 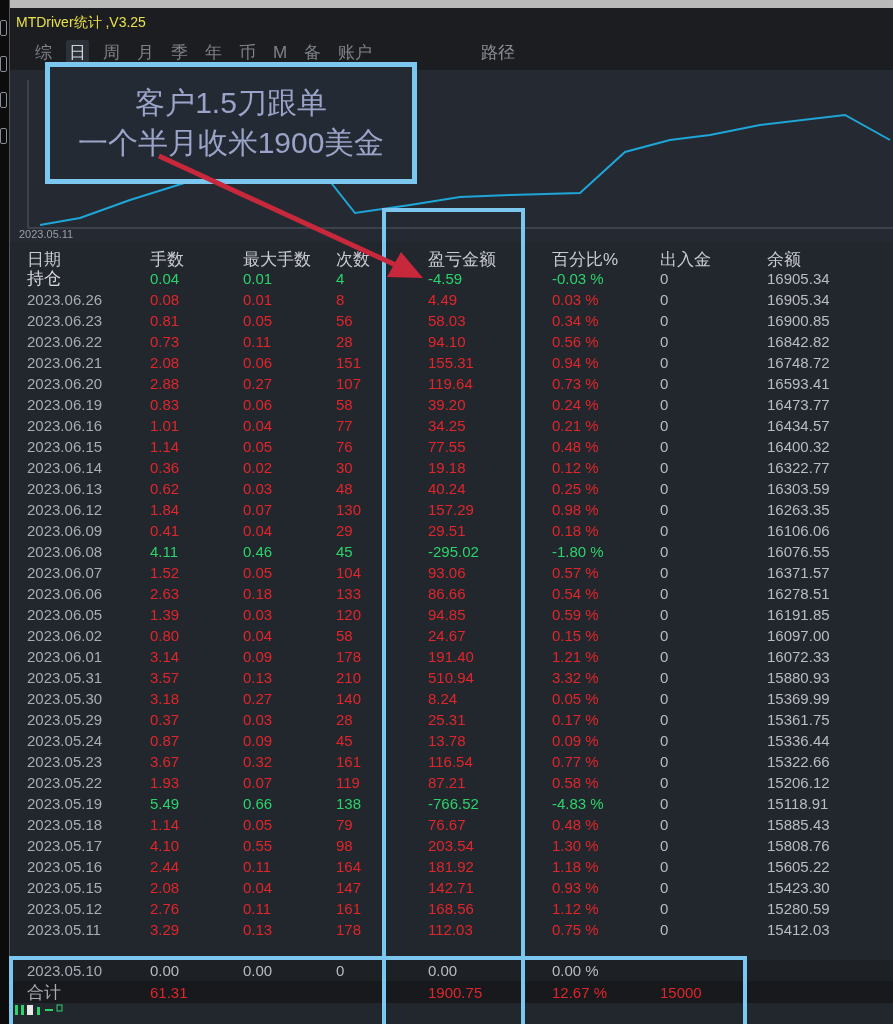 What do you see at coordinates (451, 278) in the screenshot?
I see `table-row: 持仓 0.04 0.01 4 -4.59 -0.03 % 0 16905.34` at bounding box center [451, 278].